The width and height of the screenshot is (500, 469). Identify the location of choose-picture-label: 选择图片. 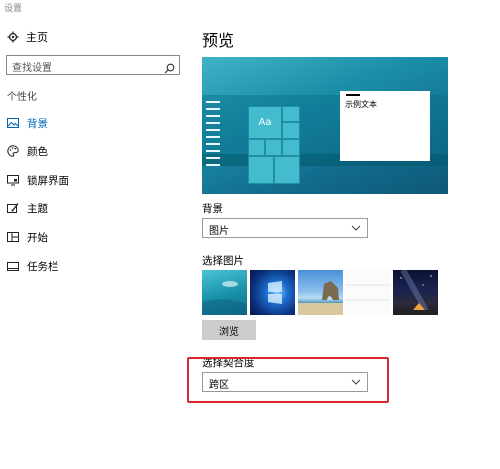
(223, 261).